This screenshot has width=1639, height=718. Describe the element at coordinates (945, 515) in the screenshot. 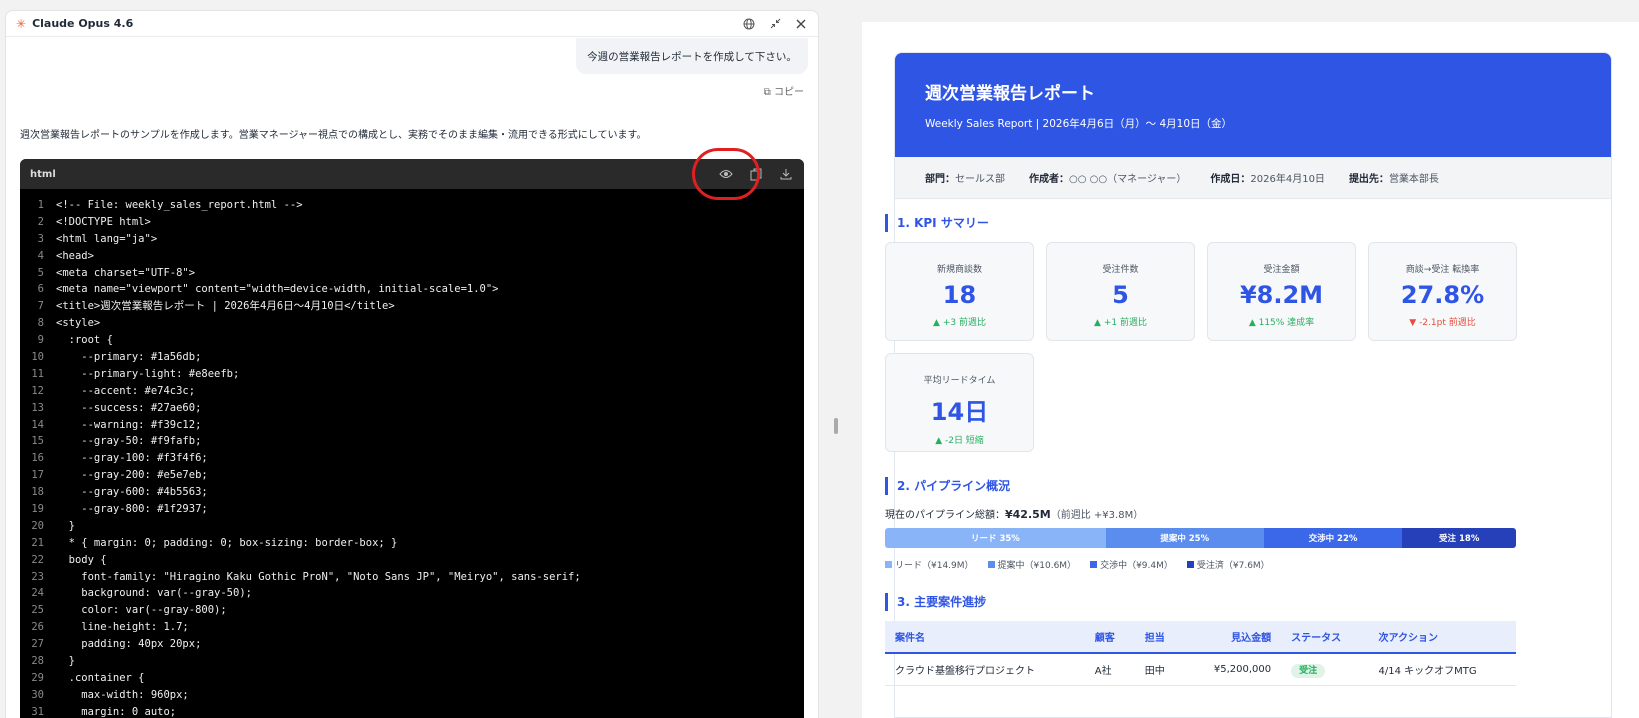

I see `pipeline-total-label: 現在のパイプライン総額：` at that location.